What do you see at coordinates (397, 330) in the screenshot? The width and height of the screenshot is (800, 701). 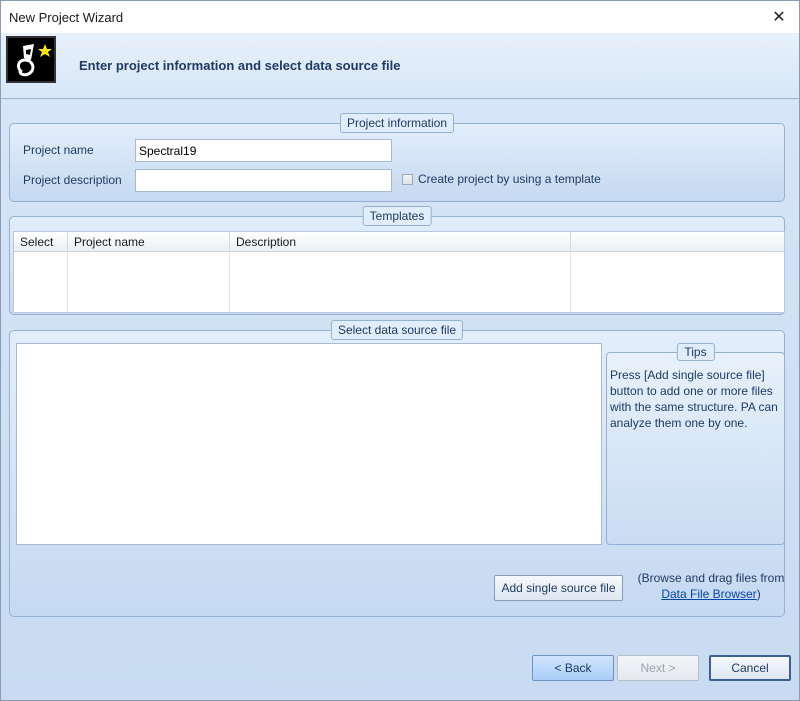 I see `data-source-legend: Select data source file` at bounding box center [397, 330].